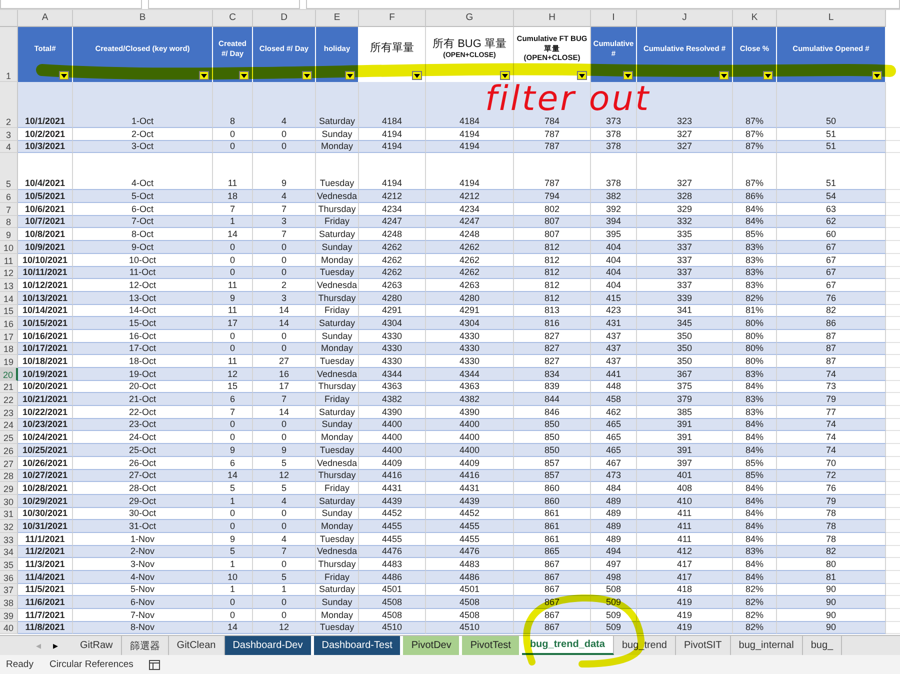  Describe the element at coordinates (9, 134) in the screenshot. I see `row-header: 3` at that location.